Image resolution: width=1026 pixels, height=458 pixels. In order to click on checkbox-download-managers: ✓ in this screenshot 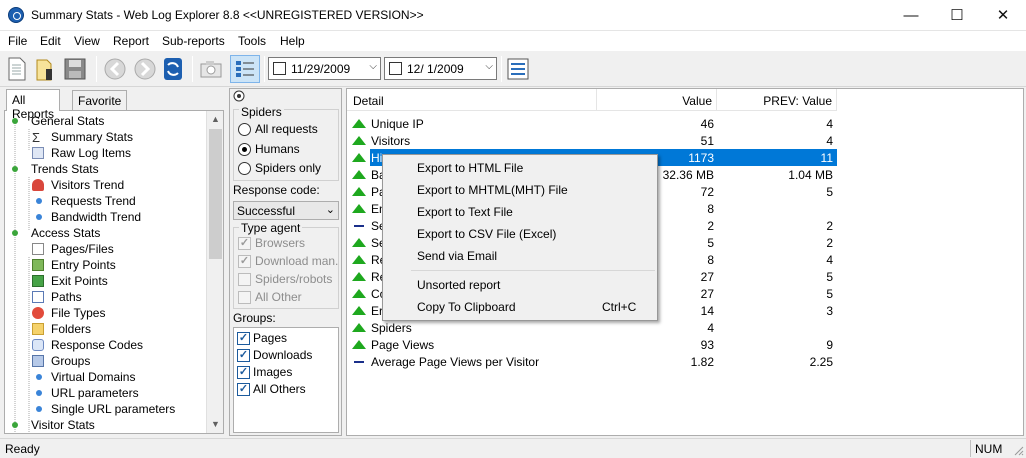, I will do `click(244, 261)`.